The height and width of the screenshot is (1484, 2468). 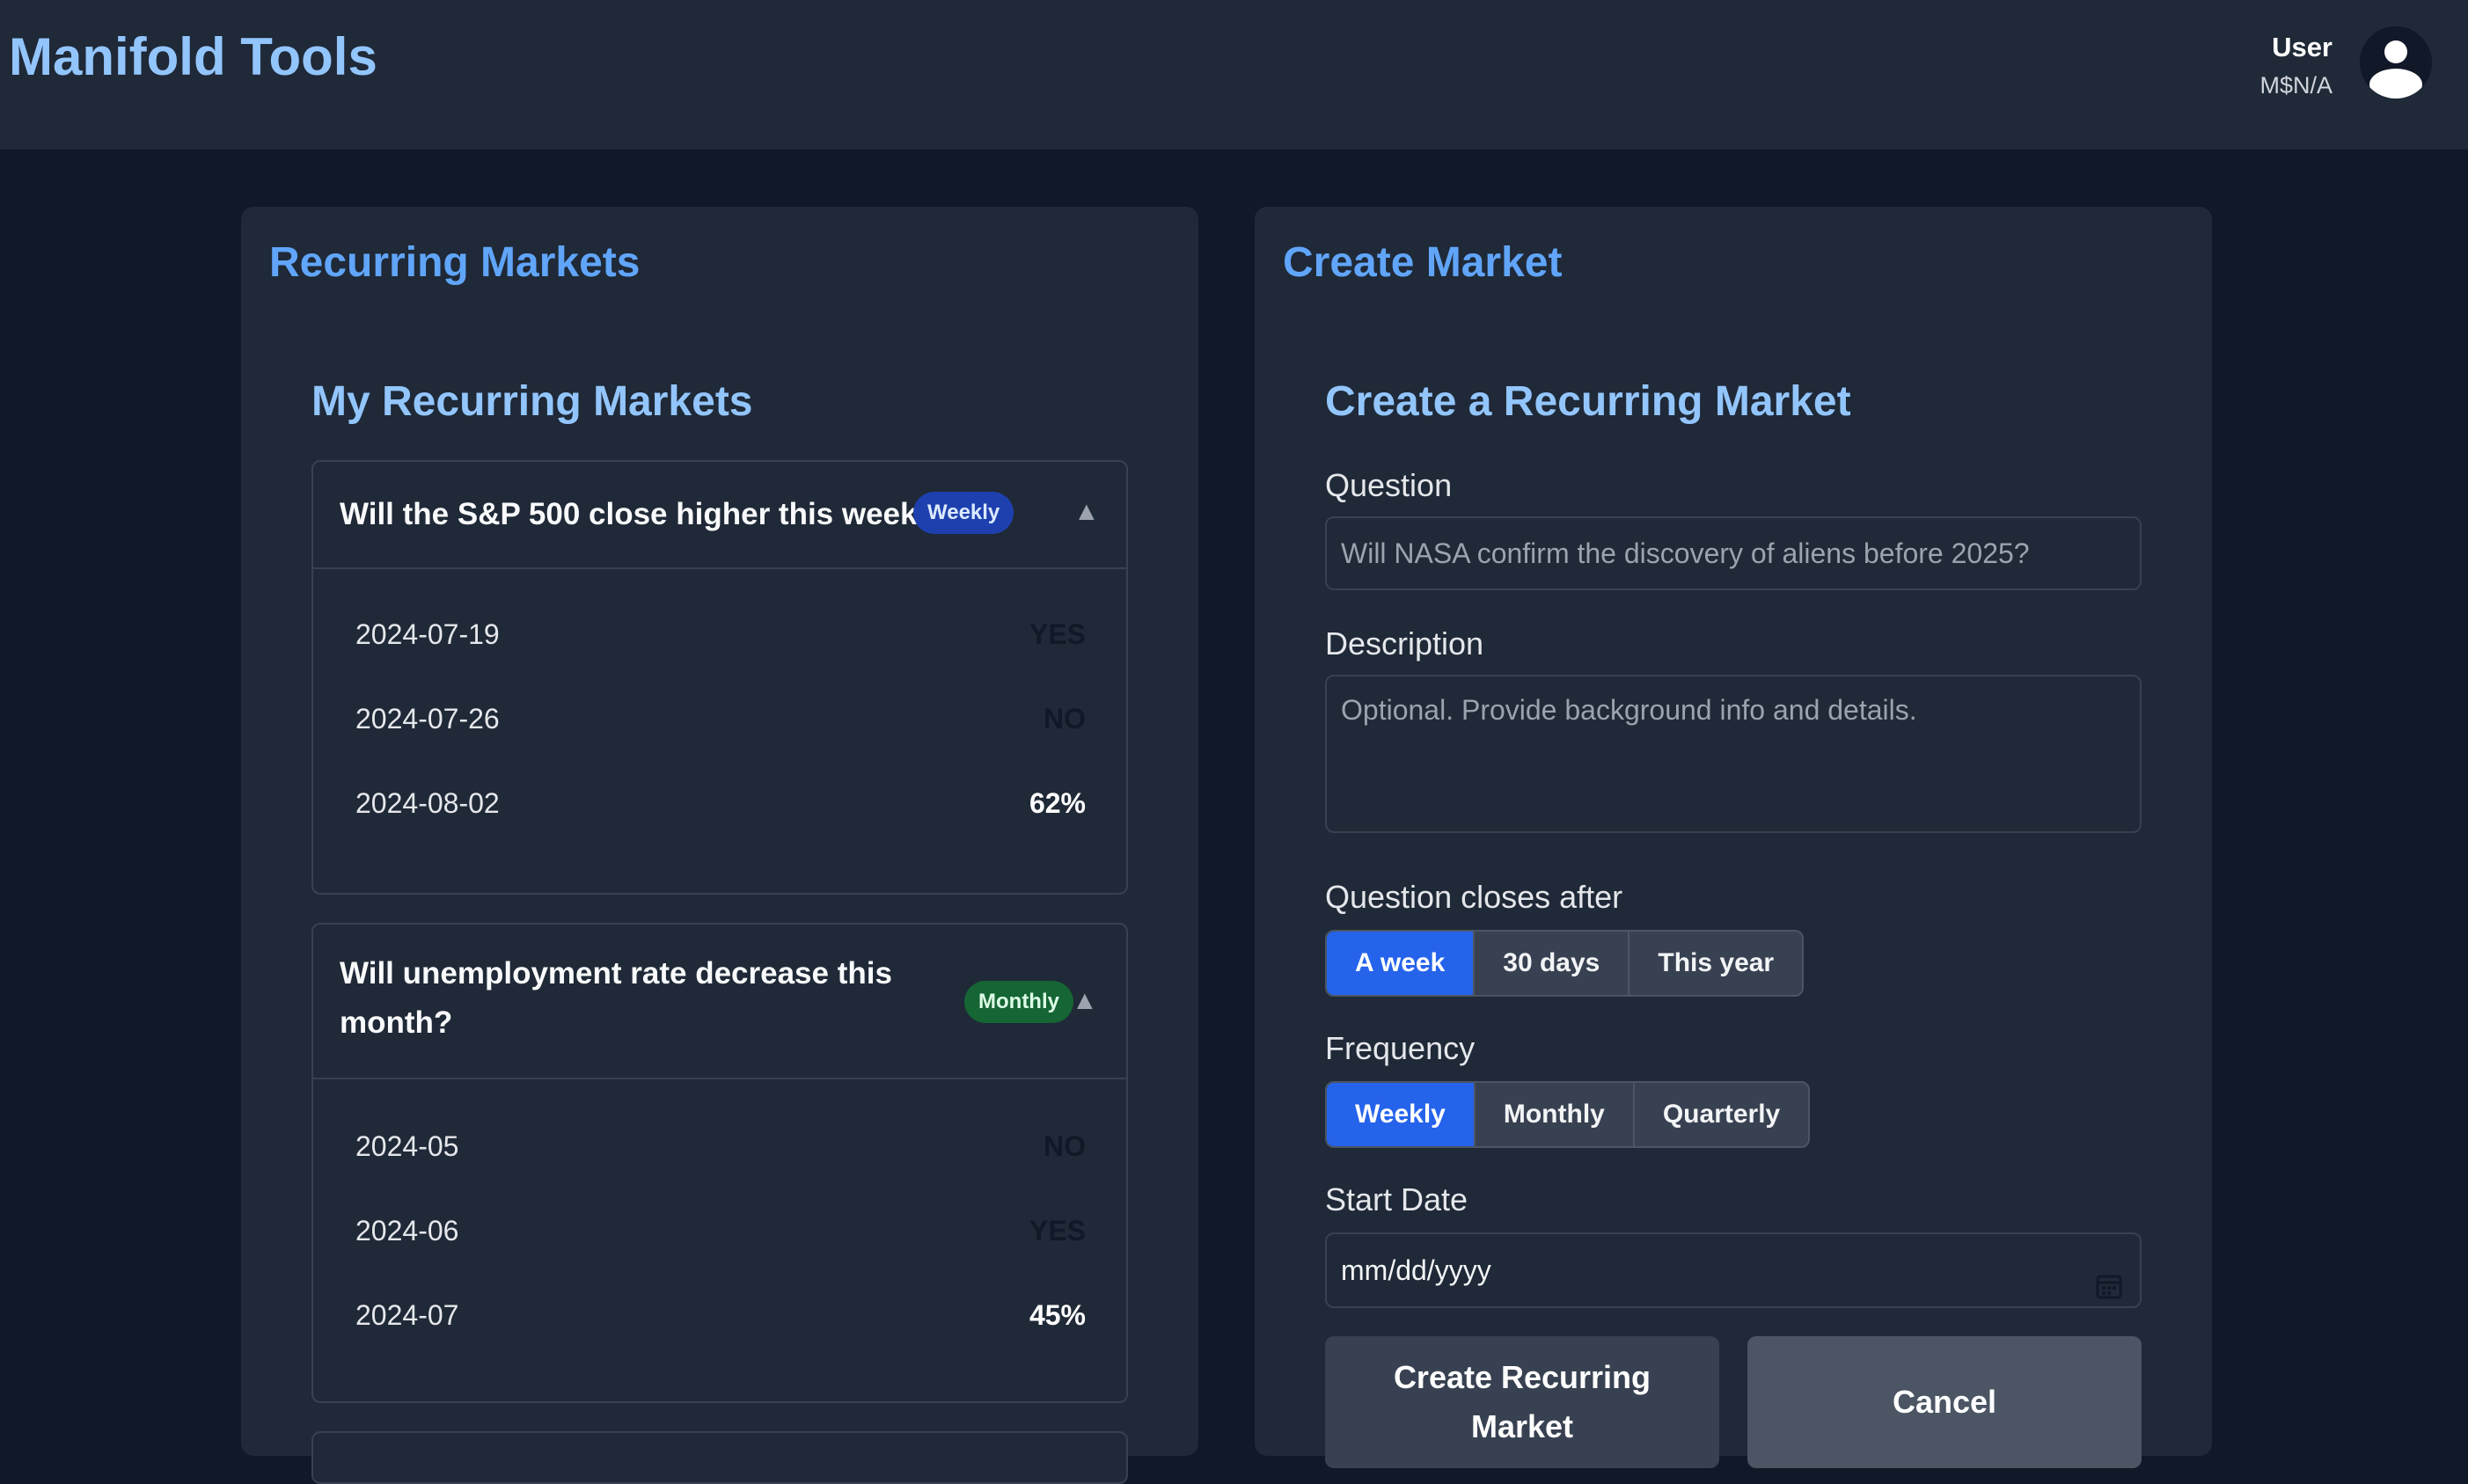 What do you see at coordinates (721, 803) in the screenshot?
I see `list-item: 2024-08-02 62%` at bounding box center [721, 803].